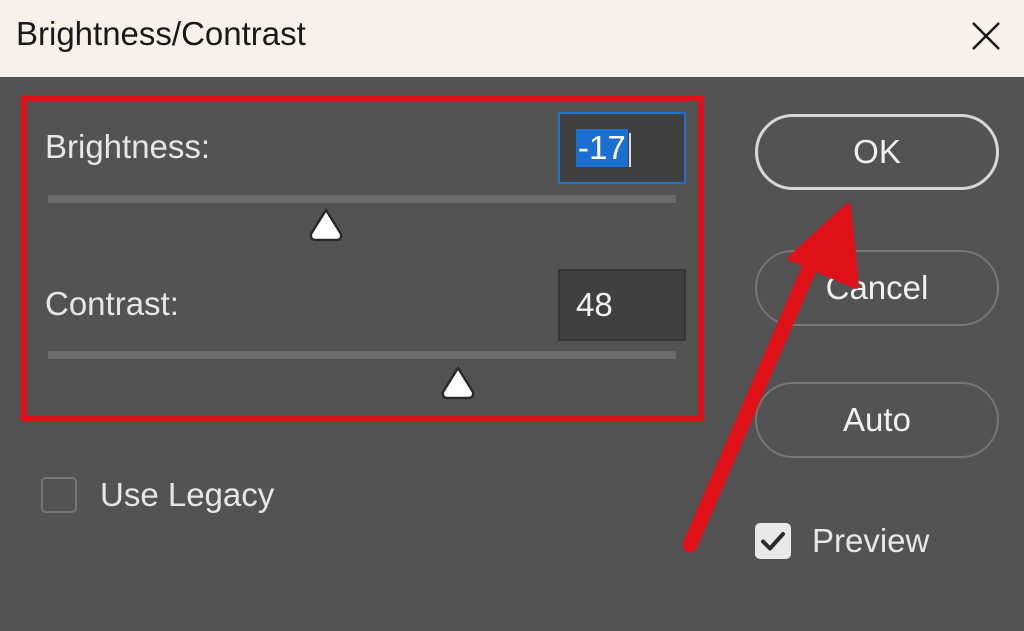 This screenshot has width=1024, height=631. Describe the element at coordinates (629, 150) in the screenshot. I see `text-caret` at that location.